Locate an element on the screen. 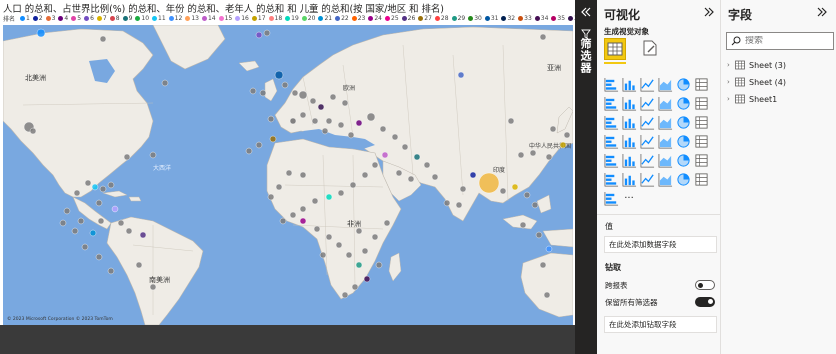  chevron-right-icon: › is located at coordinates (731, 82).